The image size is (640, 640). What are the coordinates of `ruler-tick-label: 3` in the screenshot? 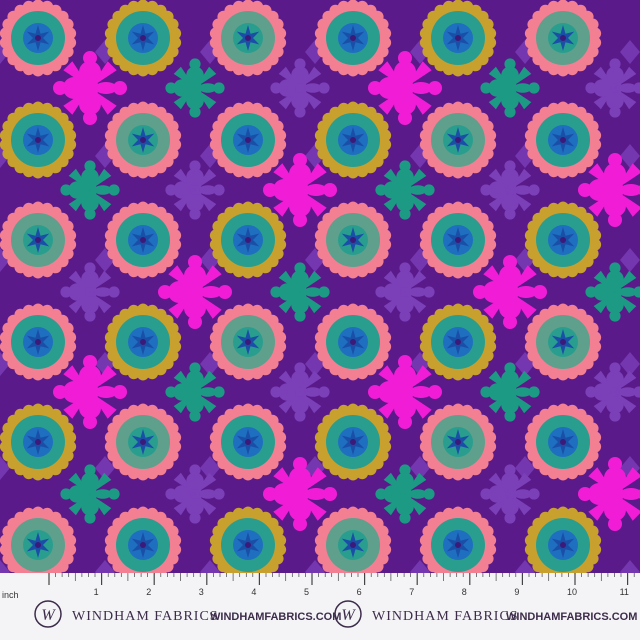 It's located at (201, 592).